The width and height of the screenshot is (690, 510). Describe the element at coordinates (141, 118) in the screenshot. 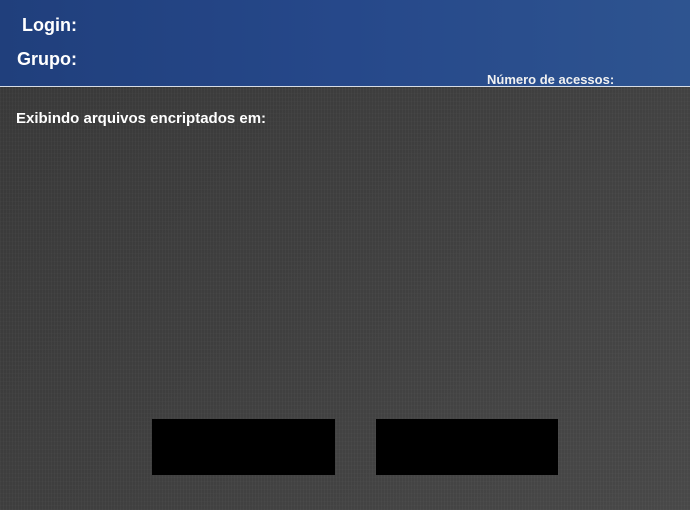

I see `encrypted-files-title: Exibindo arquivos encriptados em:` at that location.